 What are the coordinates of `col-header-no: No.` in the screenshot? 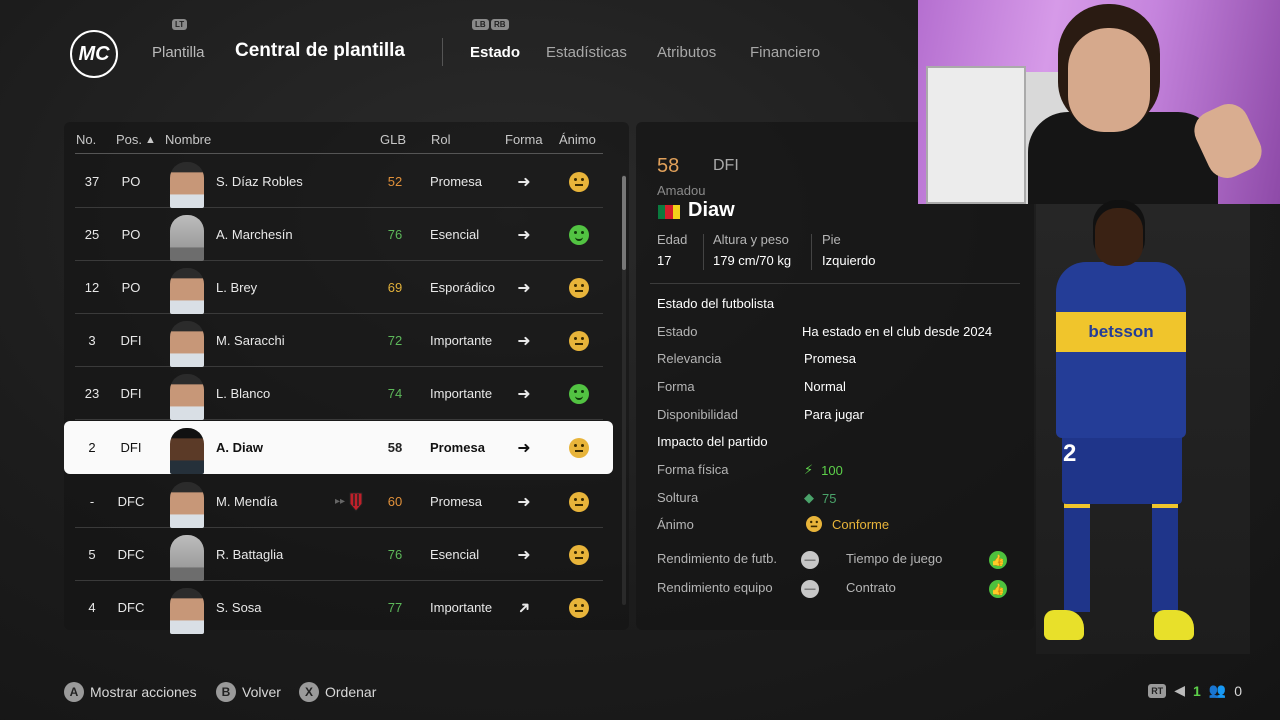 It's located at (86, 139).